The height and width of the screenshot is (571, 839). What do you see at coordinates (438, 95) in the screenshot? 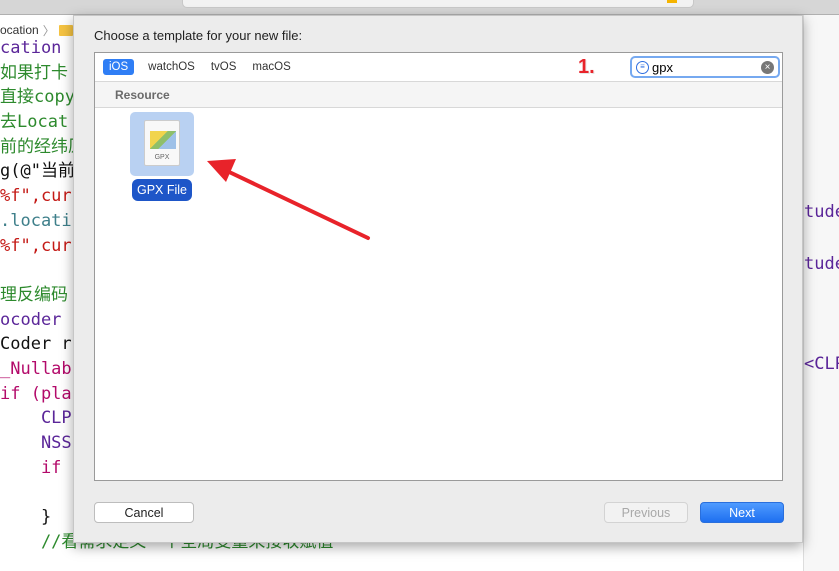
I see `section-header: Resource` at bounding box center [438, 95].